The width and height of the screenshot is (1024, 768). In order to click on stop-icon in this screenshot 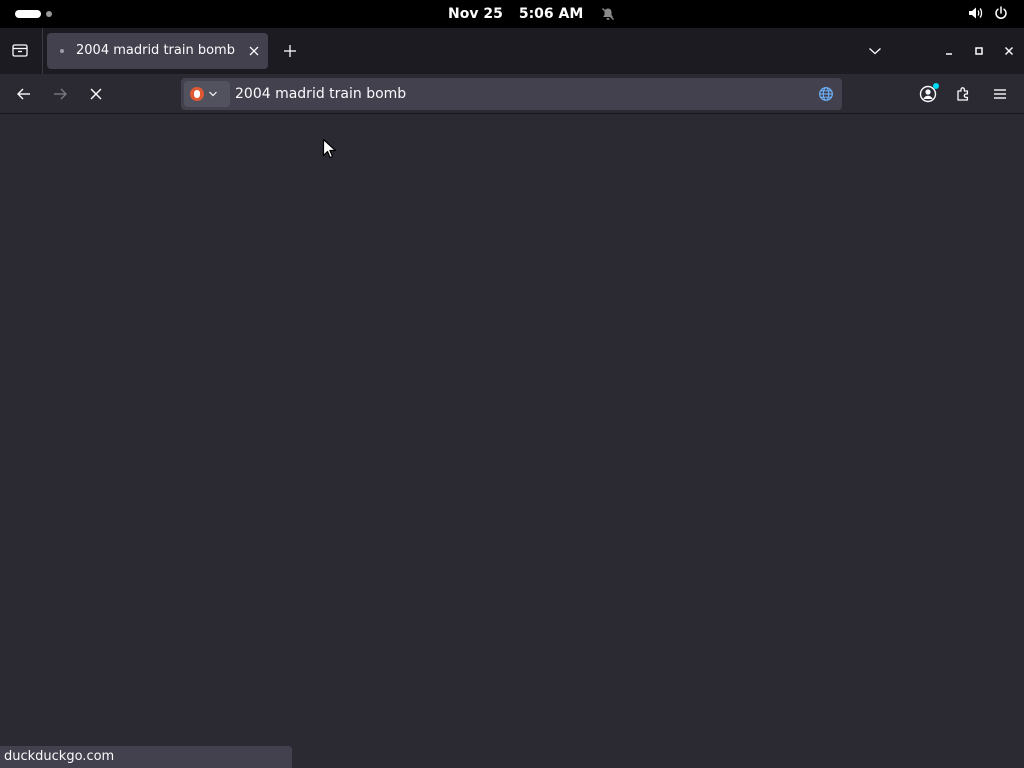, I will do `click(96, 94)`.